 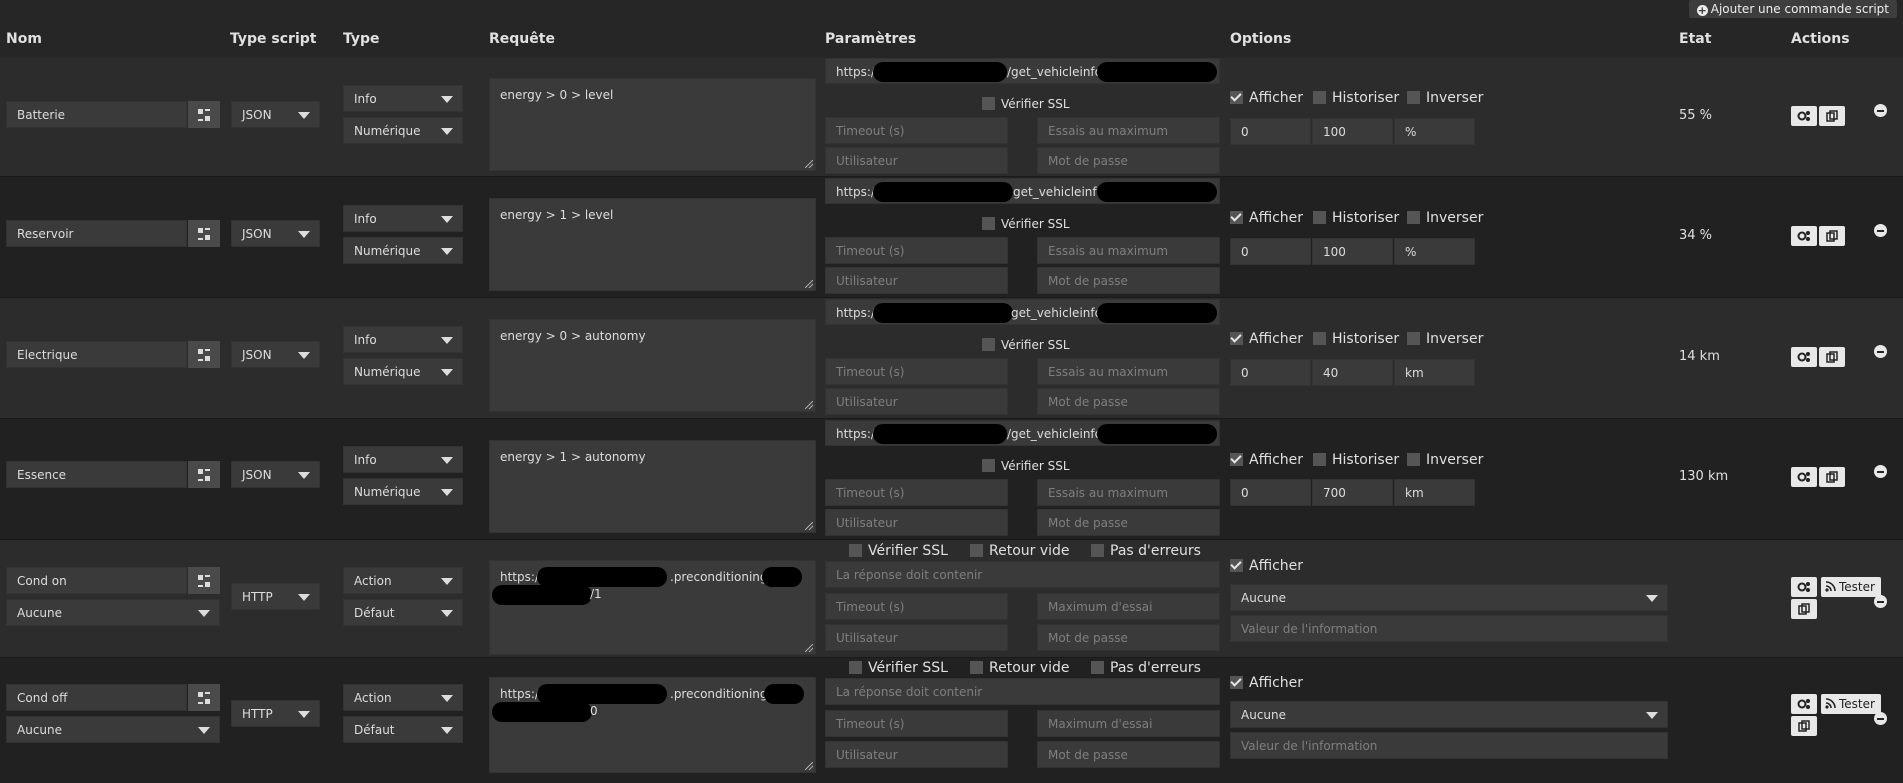 I want to click on command-name-input: Essence, so click(x=96, y=474).